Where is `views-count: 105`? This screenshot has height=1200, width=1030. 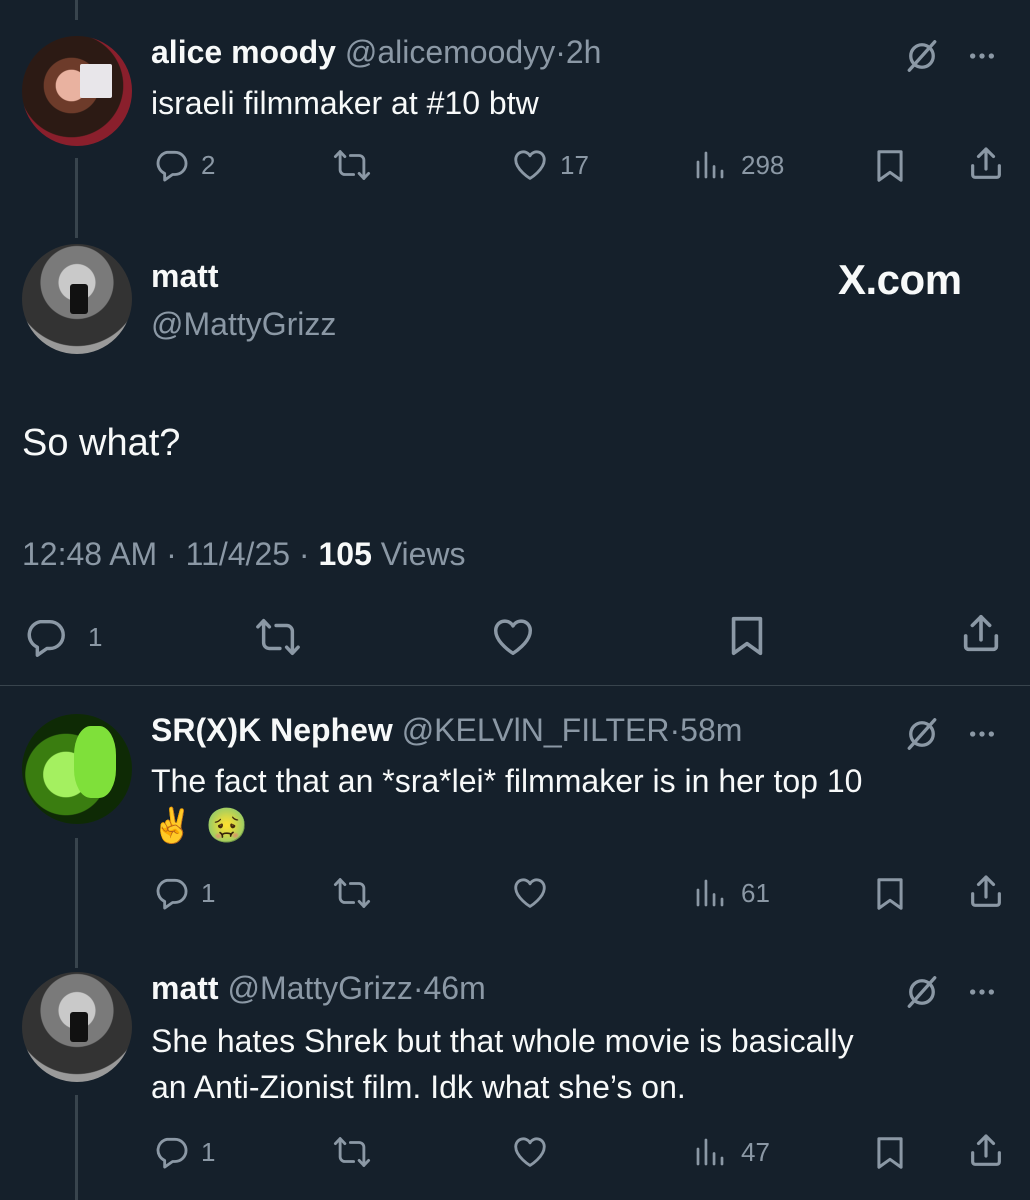 views-count: 105 is located at coordinates (344, 554).